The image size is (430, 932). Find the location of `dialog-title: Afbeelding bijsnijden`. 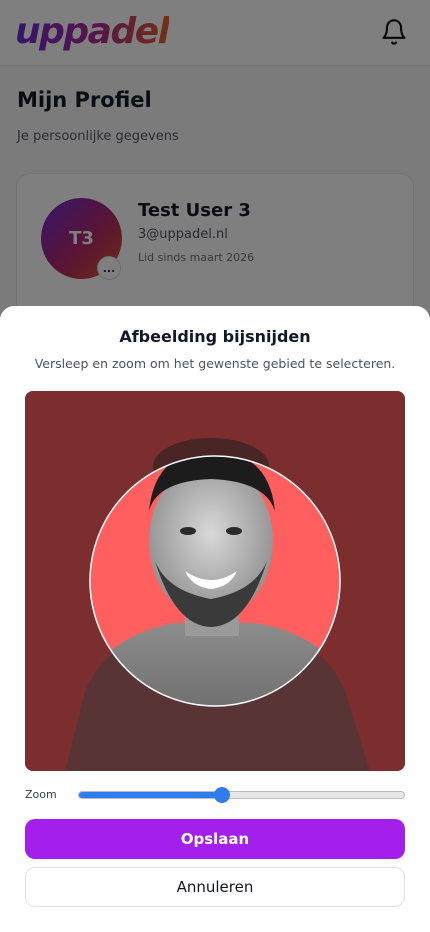

dialog-title: Afbeelding bijsnijden is located at coordinates (215, 336).